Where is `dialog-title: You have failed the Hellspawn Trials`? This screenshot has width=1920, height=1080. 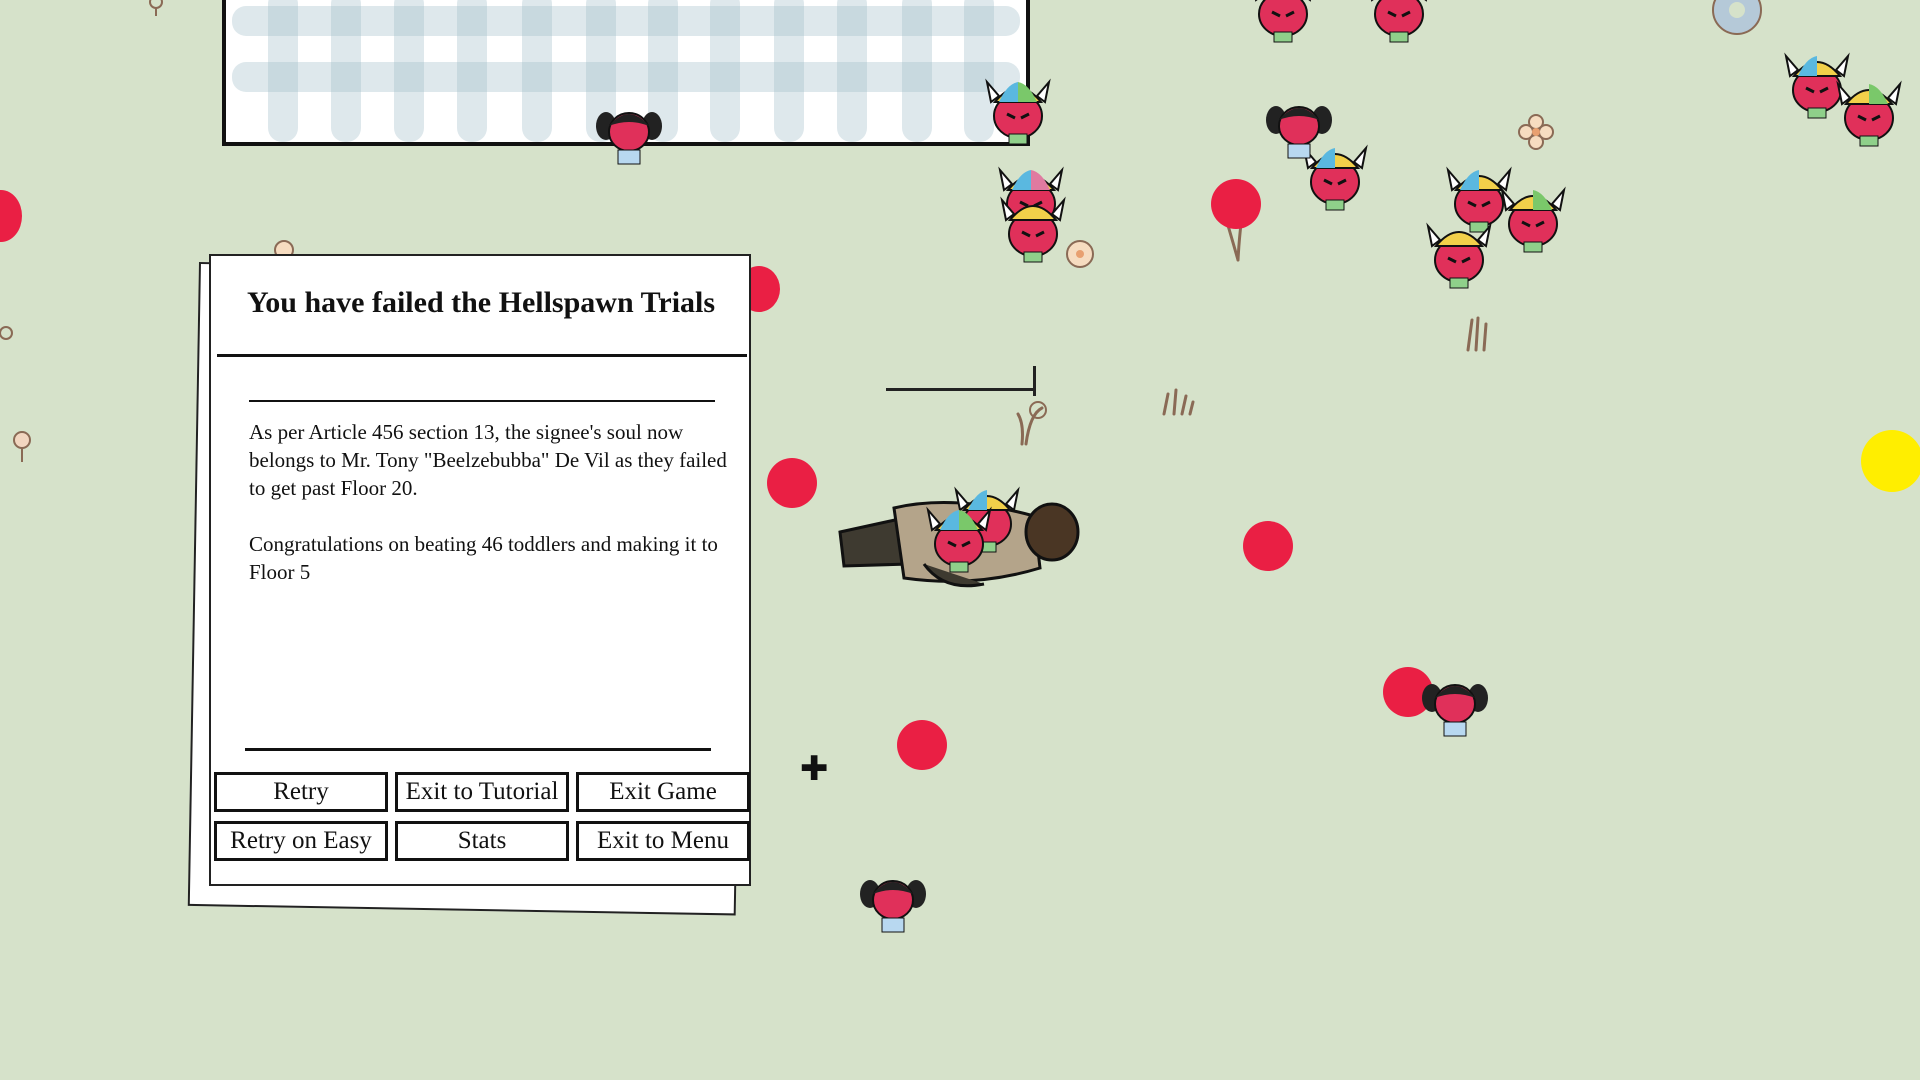
dialog-title: You have failed the Hellspawn Trials is located at coordinates (481, 302).